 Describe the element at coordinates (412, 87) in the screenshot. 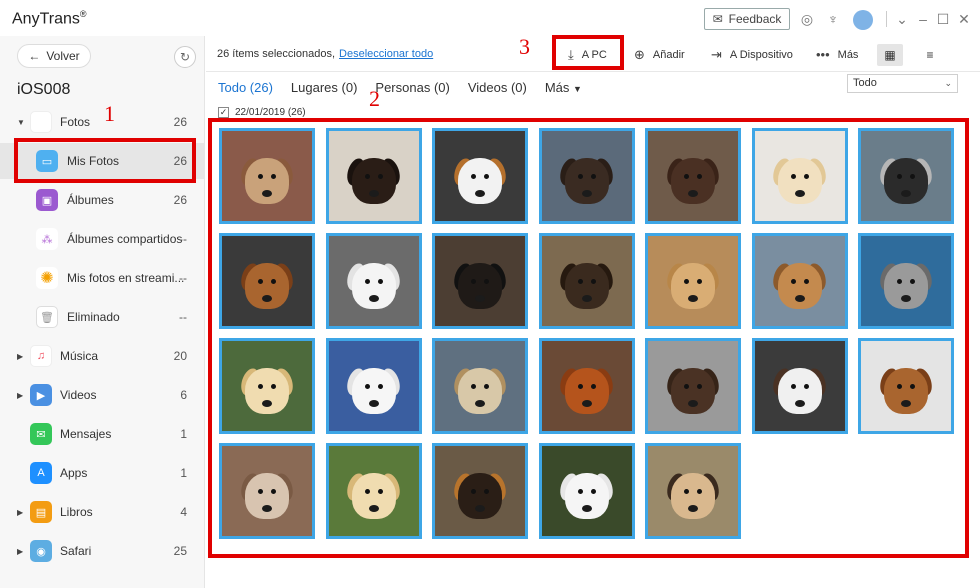

I see `tab-personas: Personas (0)` at that location.